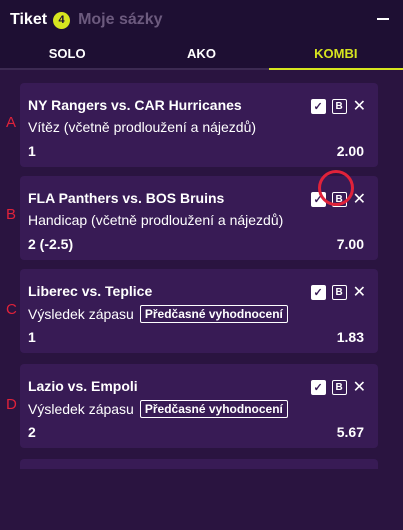  Describe the element at coordinates (350, 337) in the screenshot. I see `odds-value: 1.83` at that location.